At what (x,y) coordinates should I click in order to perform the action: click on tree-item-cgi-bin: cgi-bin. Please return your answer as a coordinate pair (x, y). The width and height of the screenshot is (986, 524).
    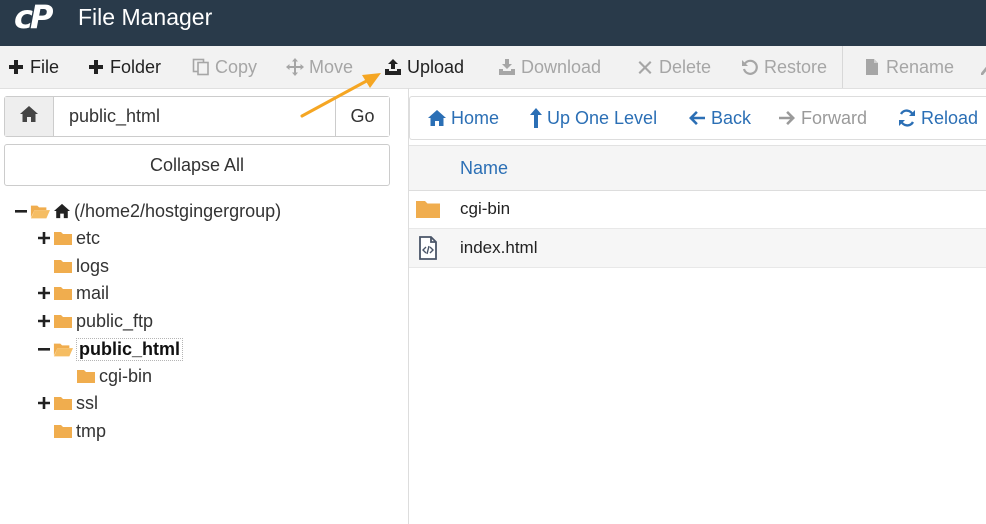
    Looking at the image, I should click on (114, 376).